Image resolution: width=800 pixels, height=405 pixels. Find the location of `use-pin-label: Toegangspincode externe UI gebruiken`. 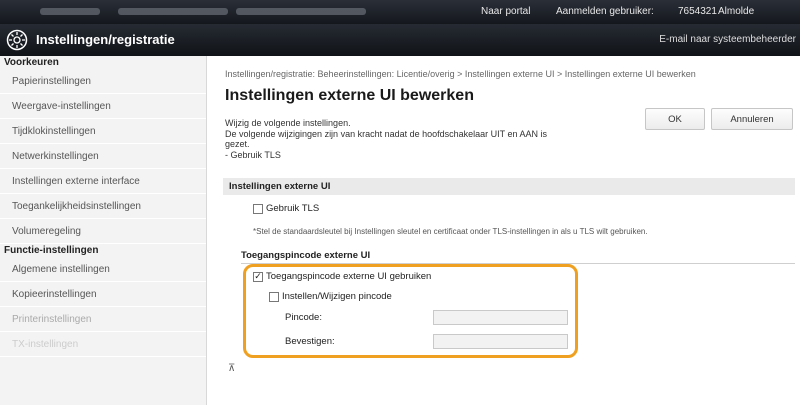

use-pin-label: Toegangspincode externe UI gebruiken is located at coordinates (349, 276).